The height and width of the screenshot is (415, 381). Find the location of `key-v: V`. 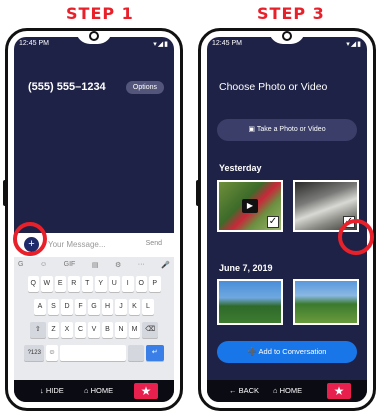

key-v: V is located at coordinates (94, 330).